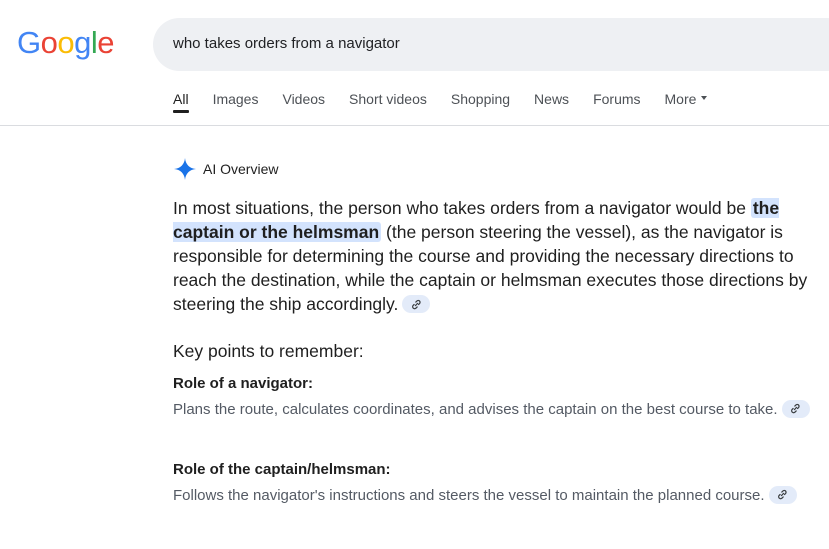 The width and height of the screenshot is (829, 549). Describe the element at coordinates (480, 102) in the screenshot. I see `tab-shopping: Shopping` at that location.